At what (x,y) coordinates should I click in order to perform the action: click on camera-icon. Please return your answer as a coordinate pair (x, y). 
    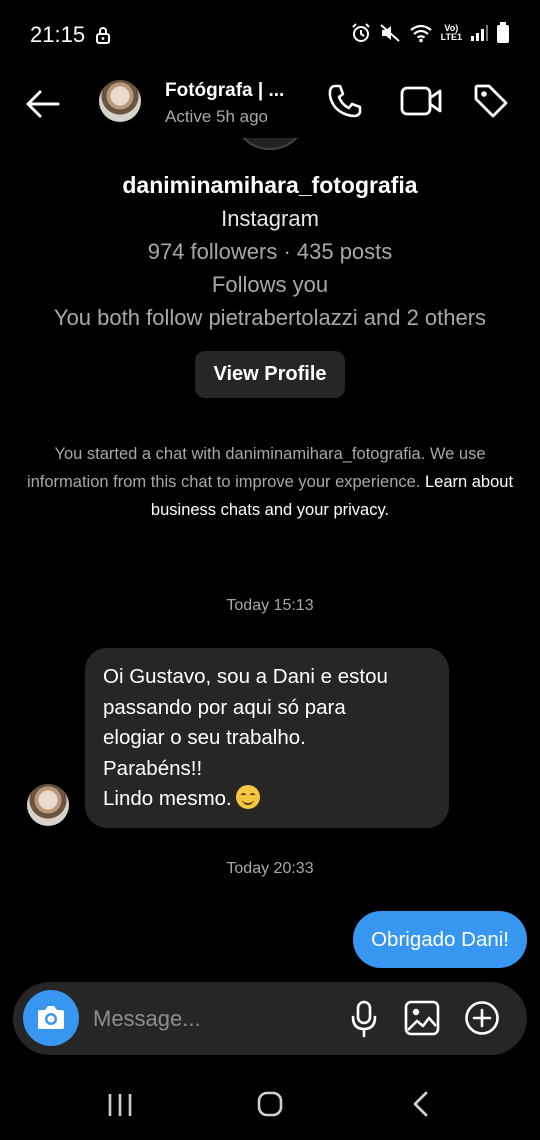
    Looking at the image, I should click on (51, 1017).